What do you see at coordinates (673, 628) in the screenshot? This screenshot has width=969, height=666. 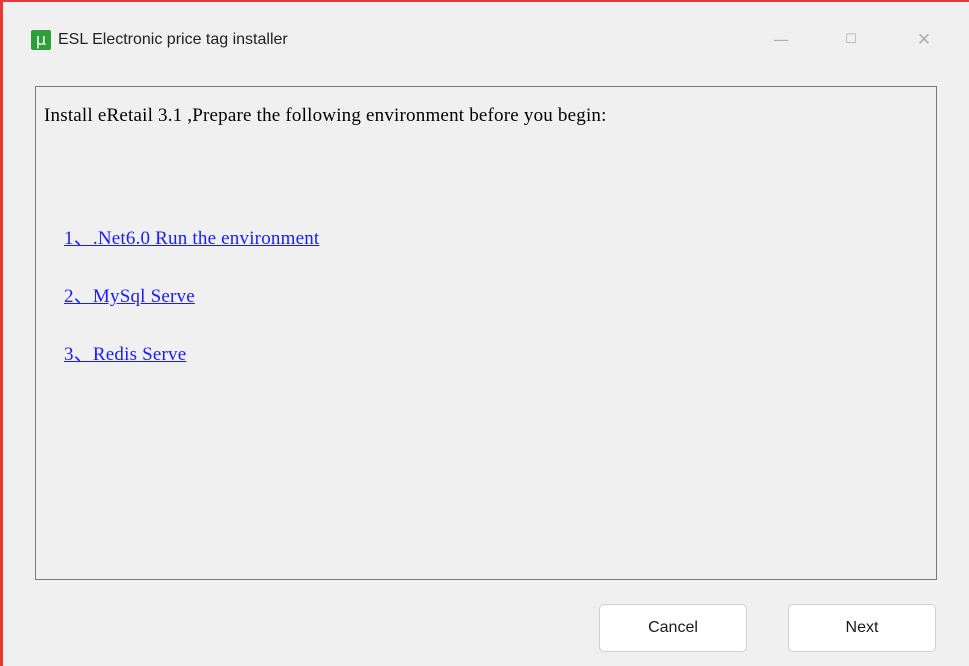 I see `cancel-button: Cancel` at bounding box center [673, 628].